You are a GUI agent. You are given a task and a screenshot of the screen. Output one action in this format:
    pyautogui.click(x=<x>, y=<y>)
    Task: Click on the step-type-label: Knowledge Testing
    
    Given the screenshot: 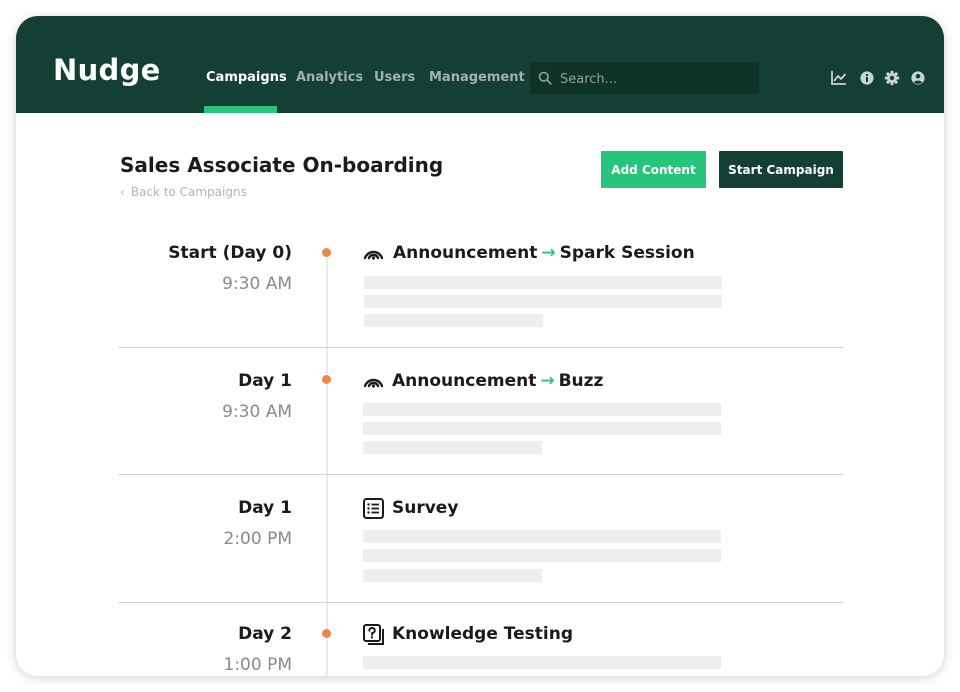 What is the action you would take?
    pyautogui.click(x=483, y=634)
    